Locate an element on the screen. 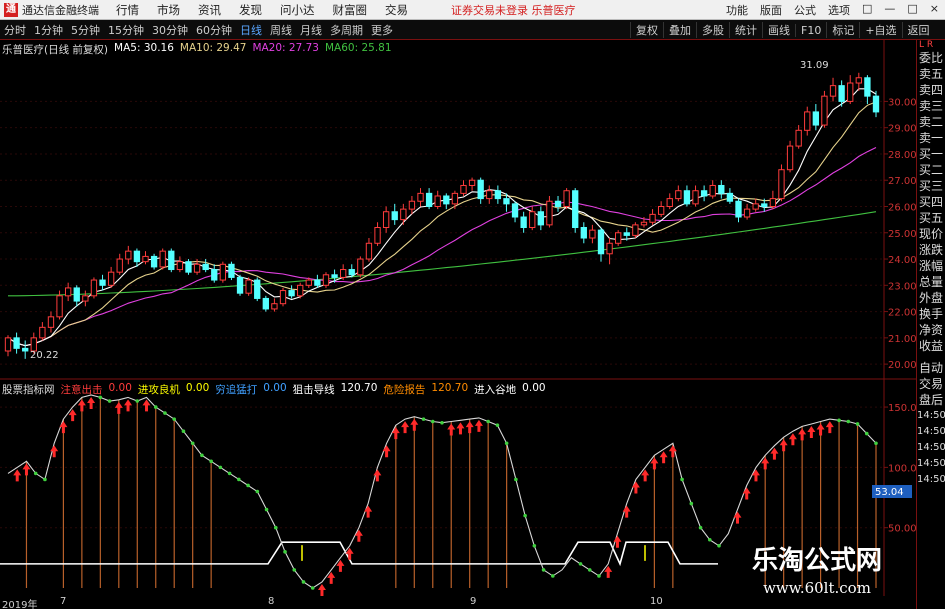 Image resolution: width=945 pixels, height=609 pixels. period-30min: 30分钟 is located at coordinates (170, 30).